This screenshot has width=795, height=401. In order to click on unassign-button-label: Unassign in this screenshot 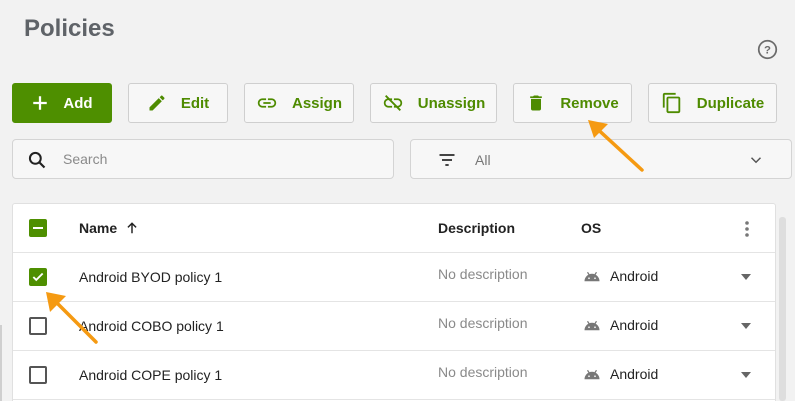, I will do `click(451, 103)`.